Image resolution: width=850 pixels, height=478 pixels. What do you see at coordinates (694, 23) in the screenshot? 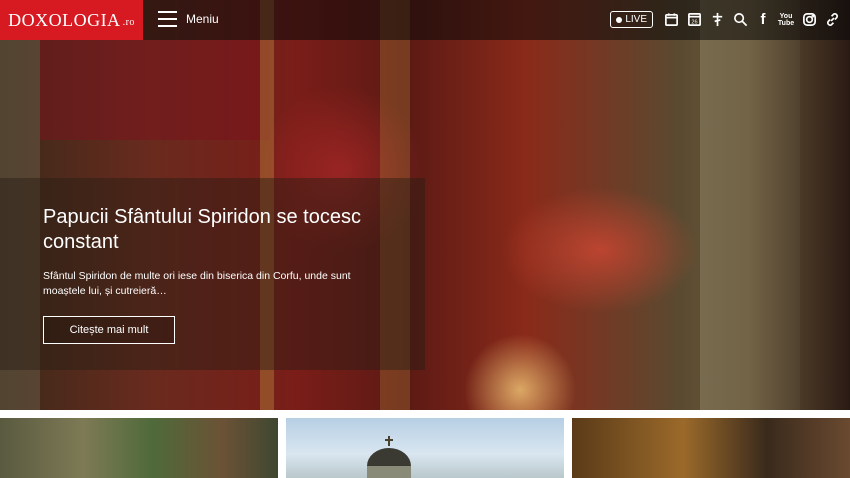
I see `calendar-day-number: 26` at bounding box center [694, 23].